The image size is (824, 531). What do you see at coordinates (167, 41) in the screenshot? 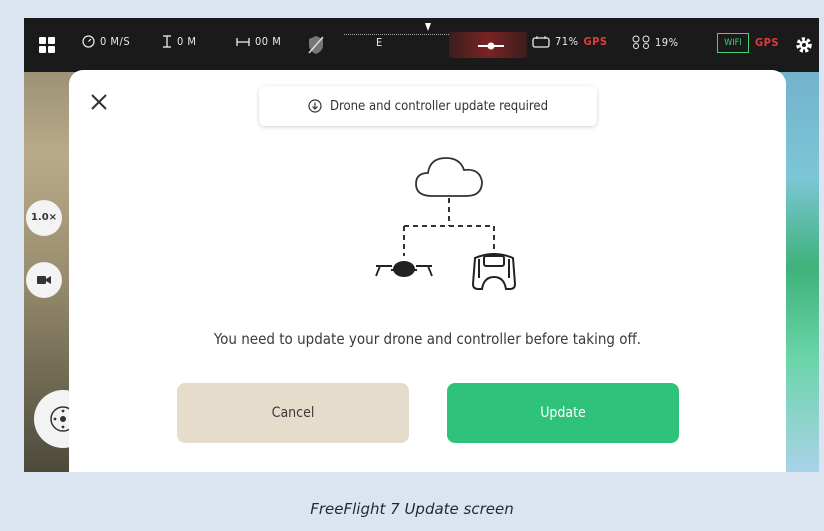
I see `altitude-icon` at bounding box center [167, 41].